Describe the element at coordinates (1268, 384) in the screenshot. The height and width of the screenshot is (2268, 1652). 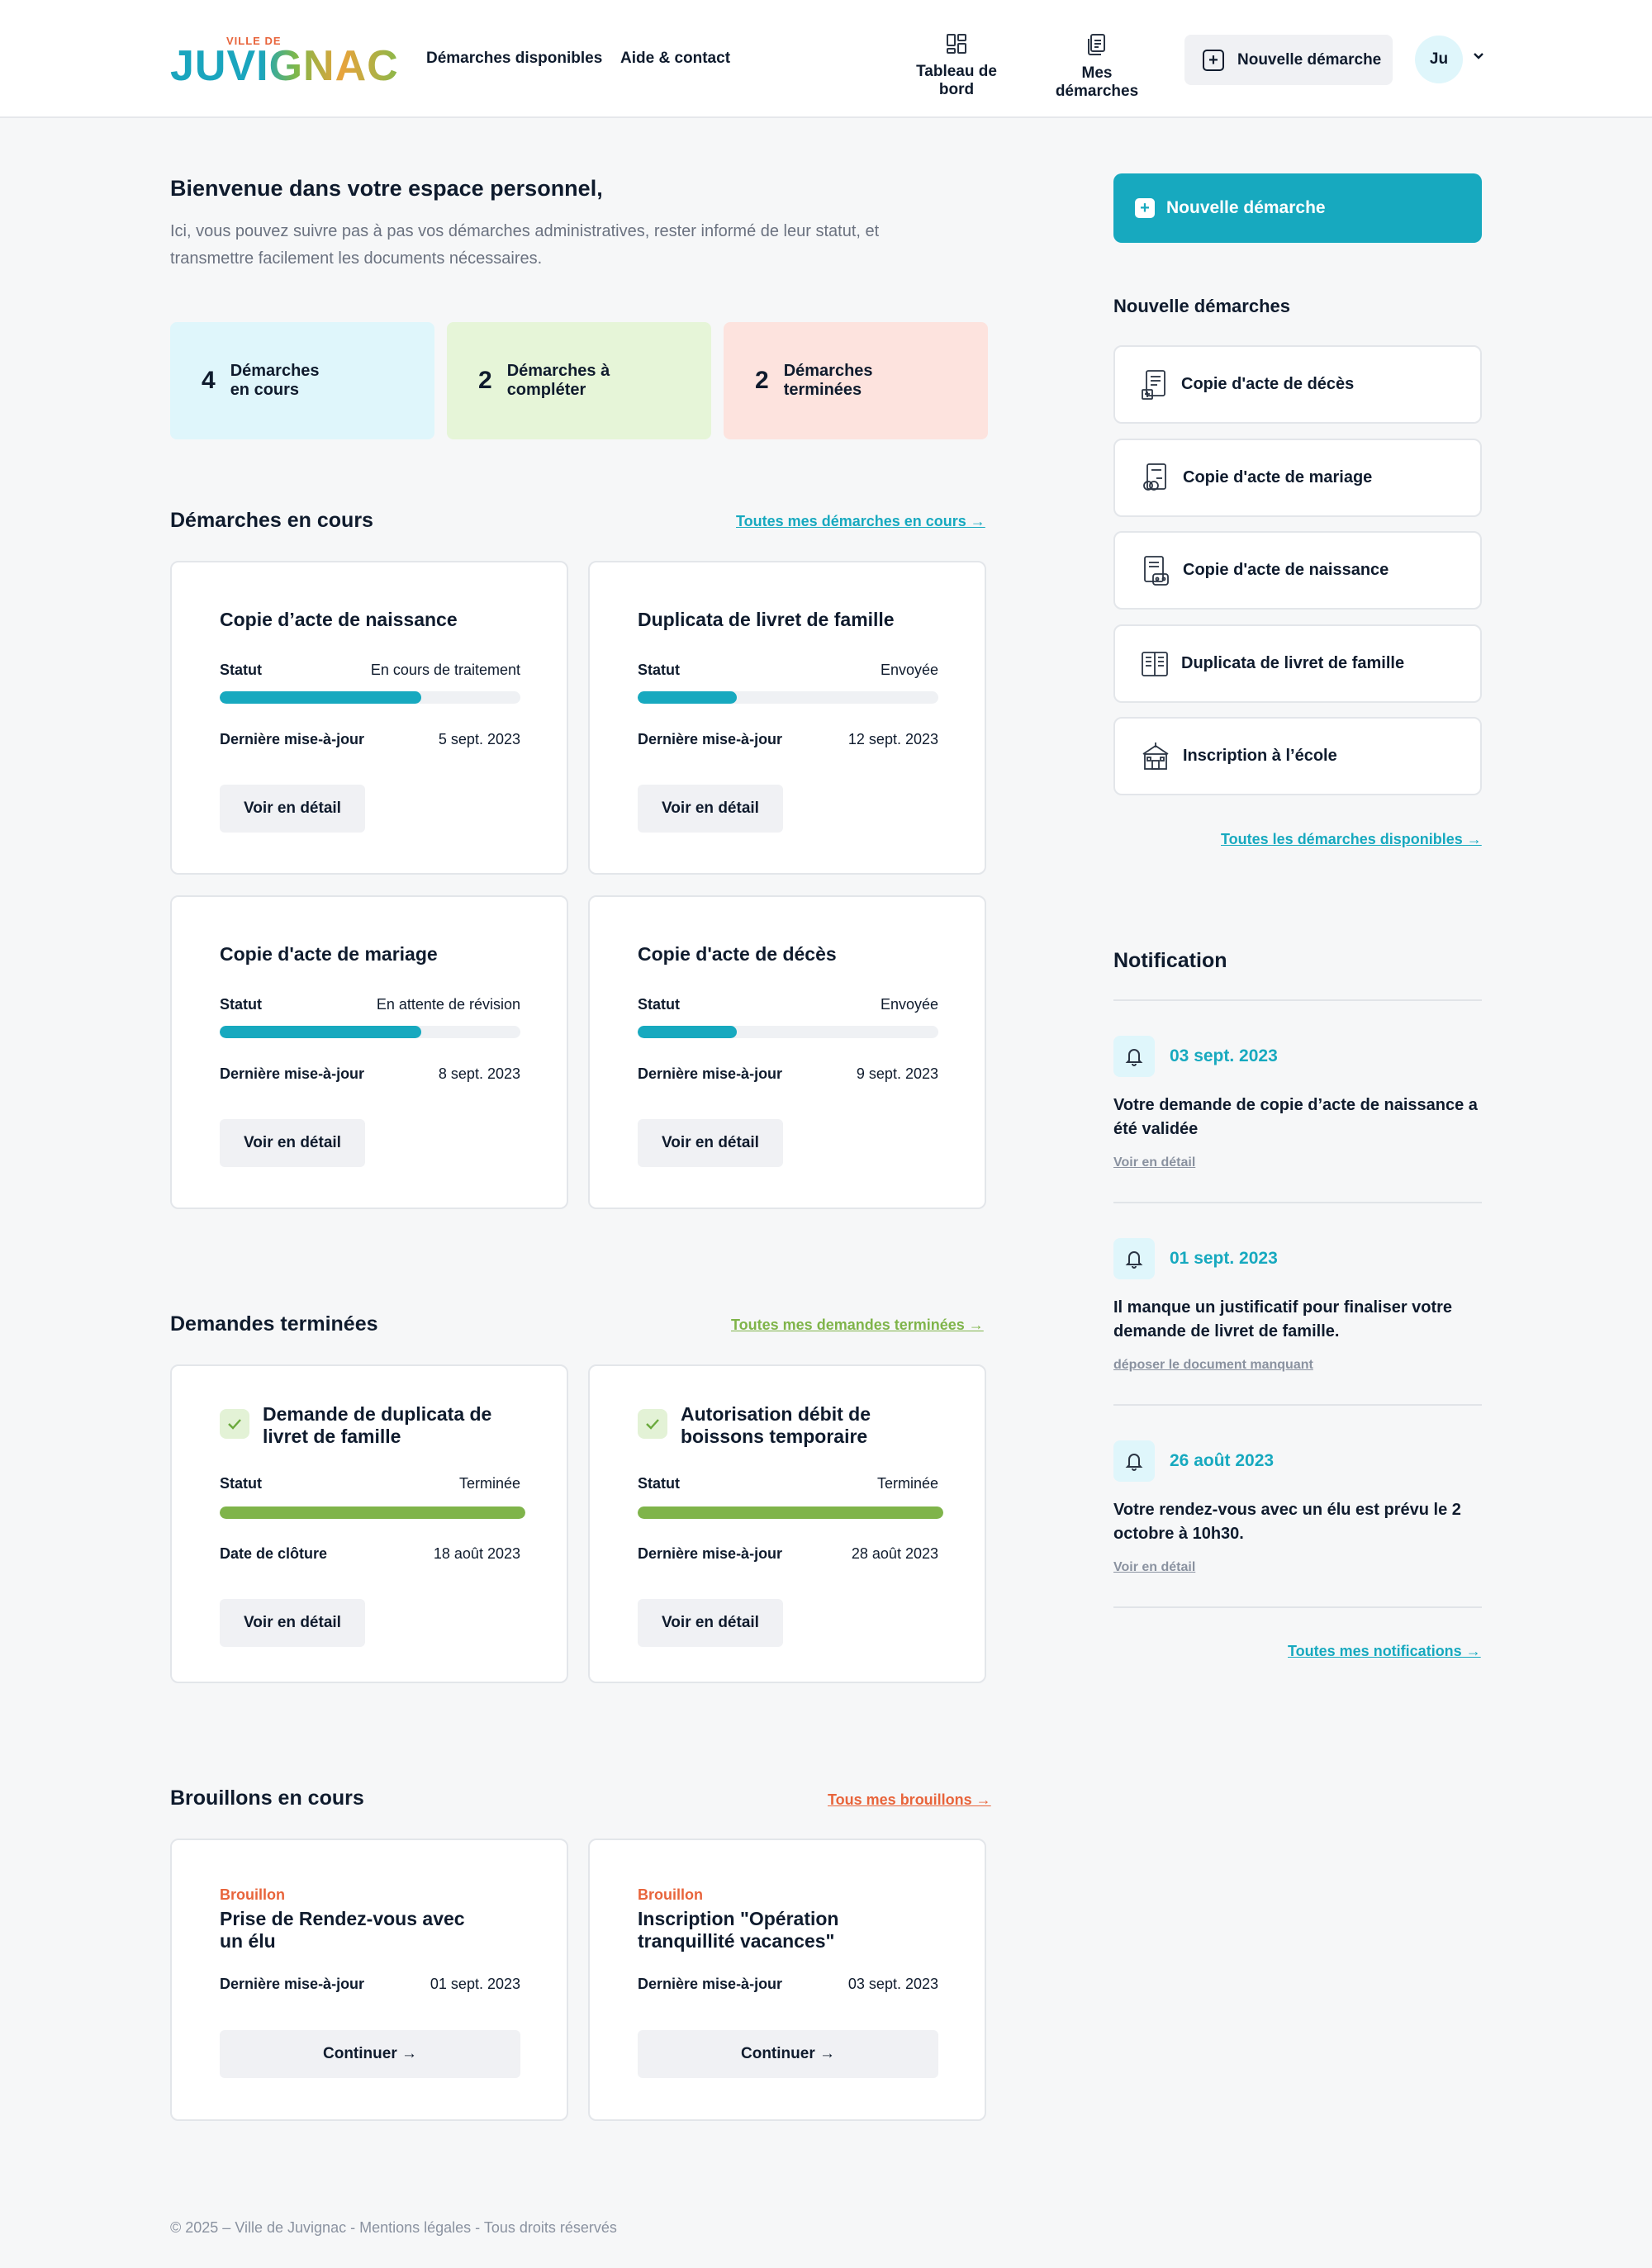
I see `procedure-label: Copie d'acte de décès` at that location.